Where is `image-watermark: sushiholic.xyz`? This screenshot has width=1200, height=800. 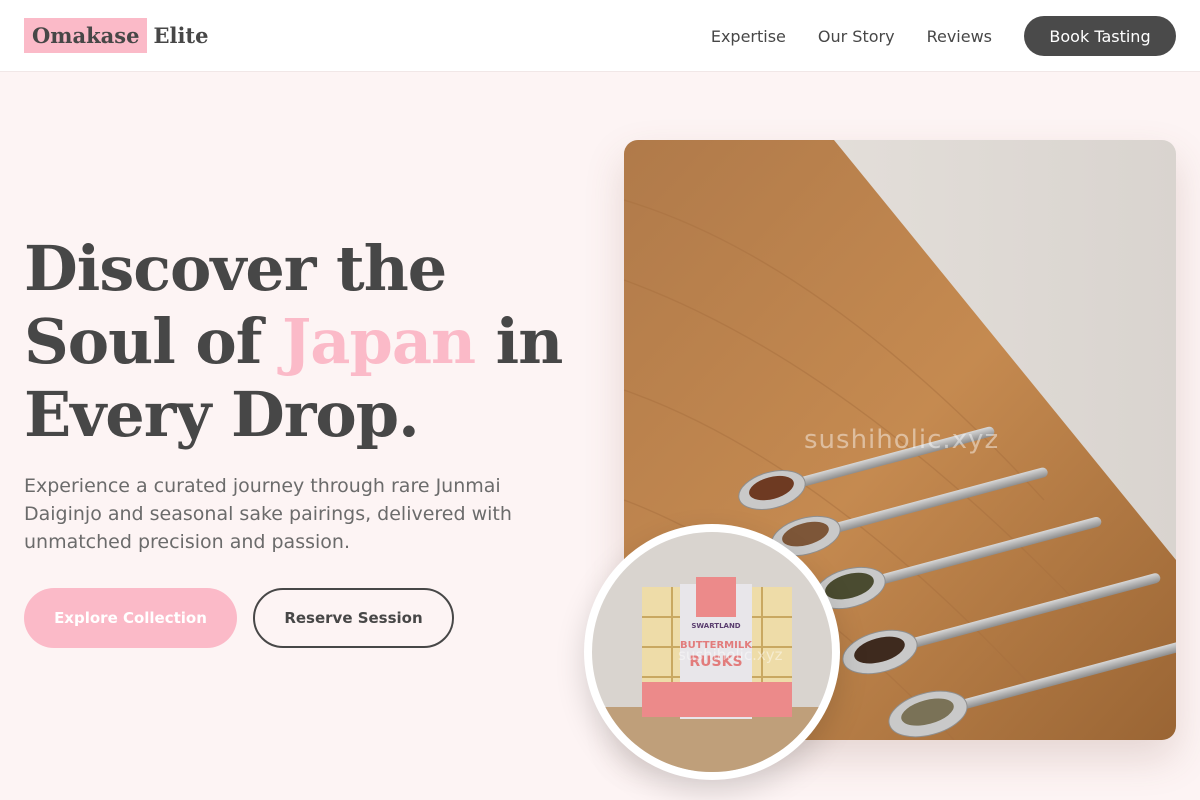 image-watermark: sushiholic.xyz is located at coordinates (902, 440).